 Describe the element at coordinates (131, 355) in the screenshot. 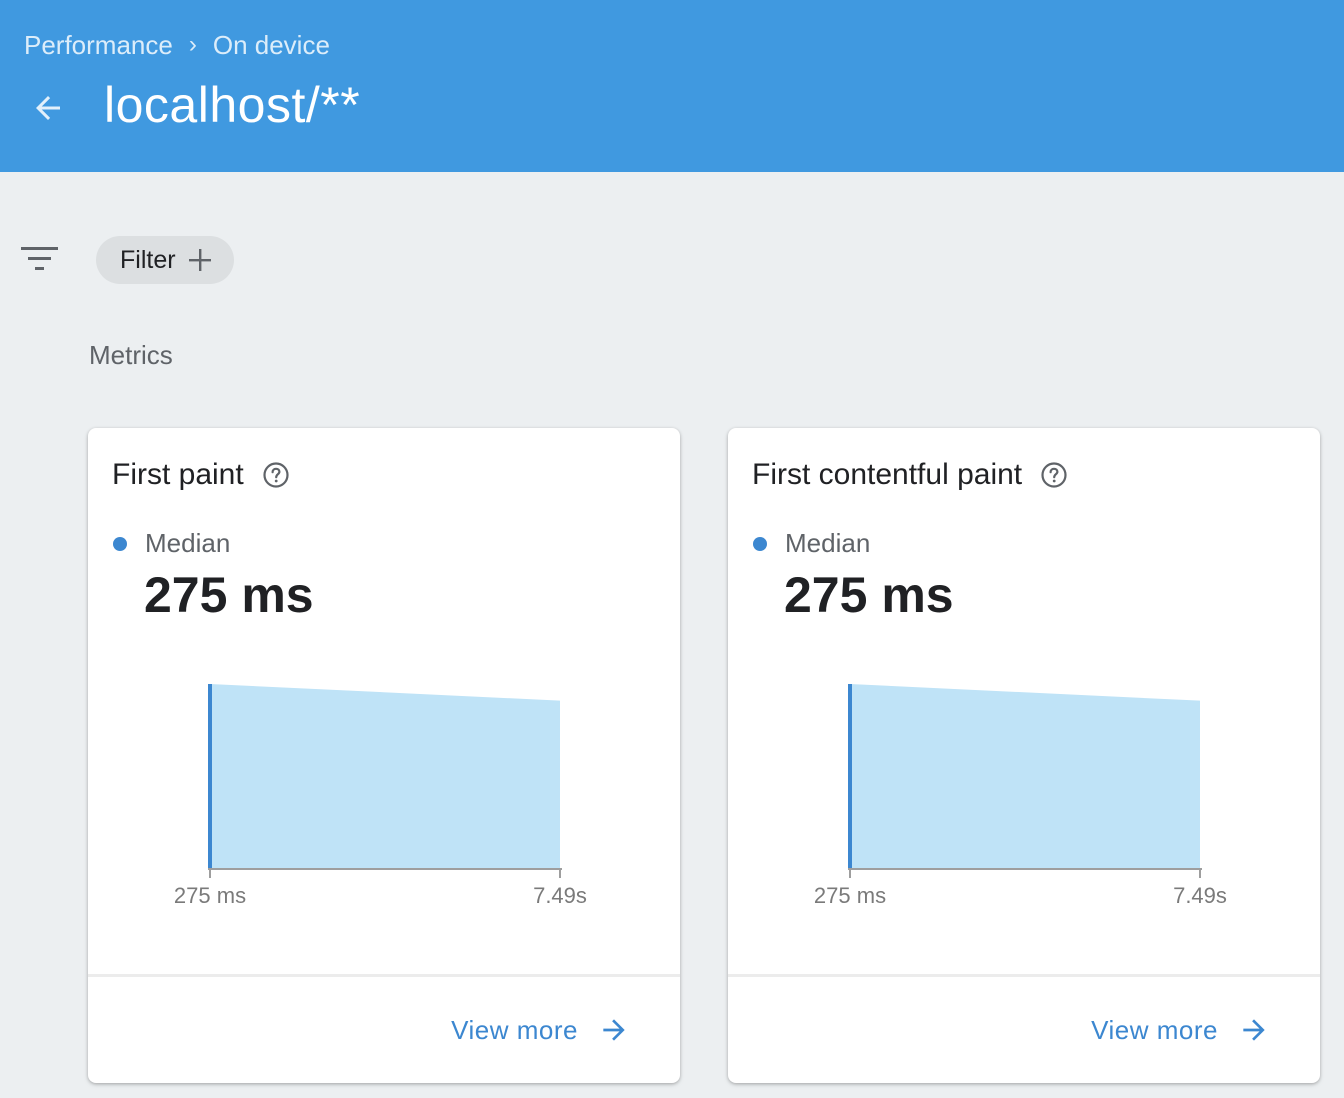

I see `metrics-section-label: Metrics` at that location.